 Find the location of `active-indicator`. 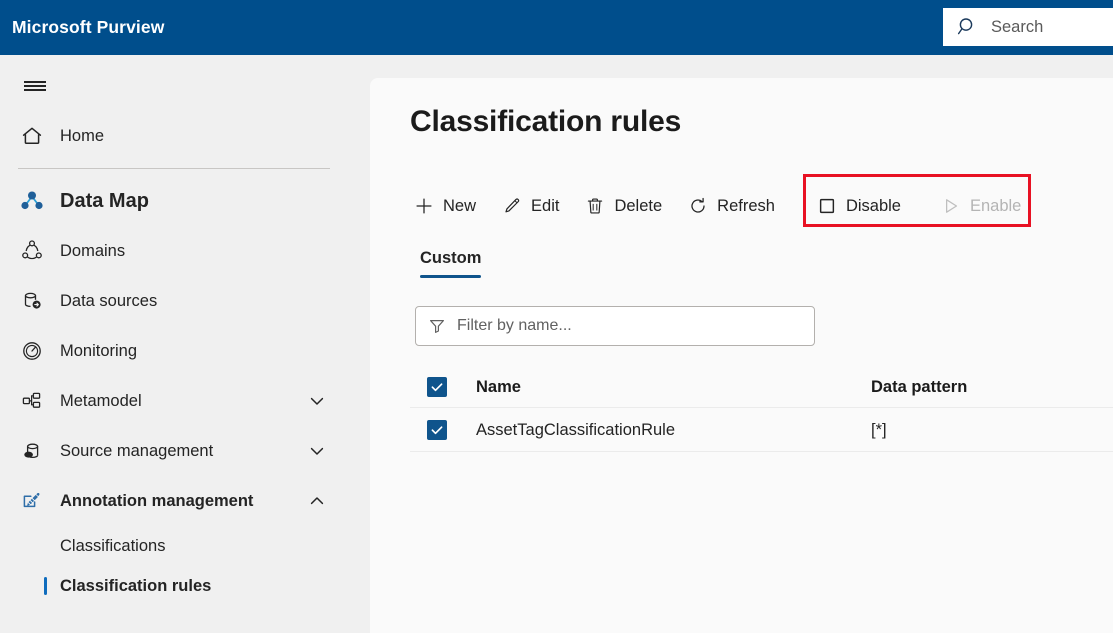

active-indicator is located at coordinates (45, 586).